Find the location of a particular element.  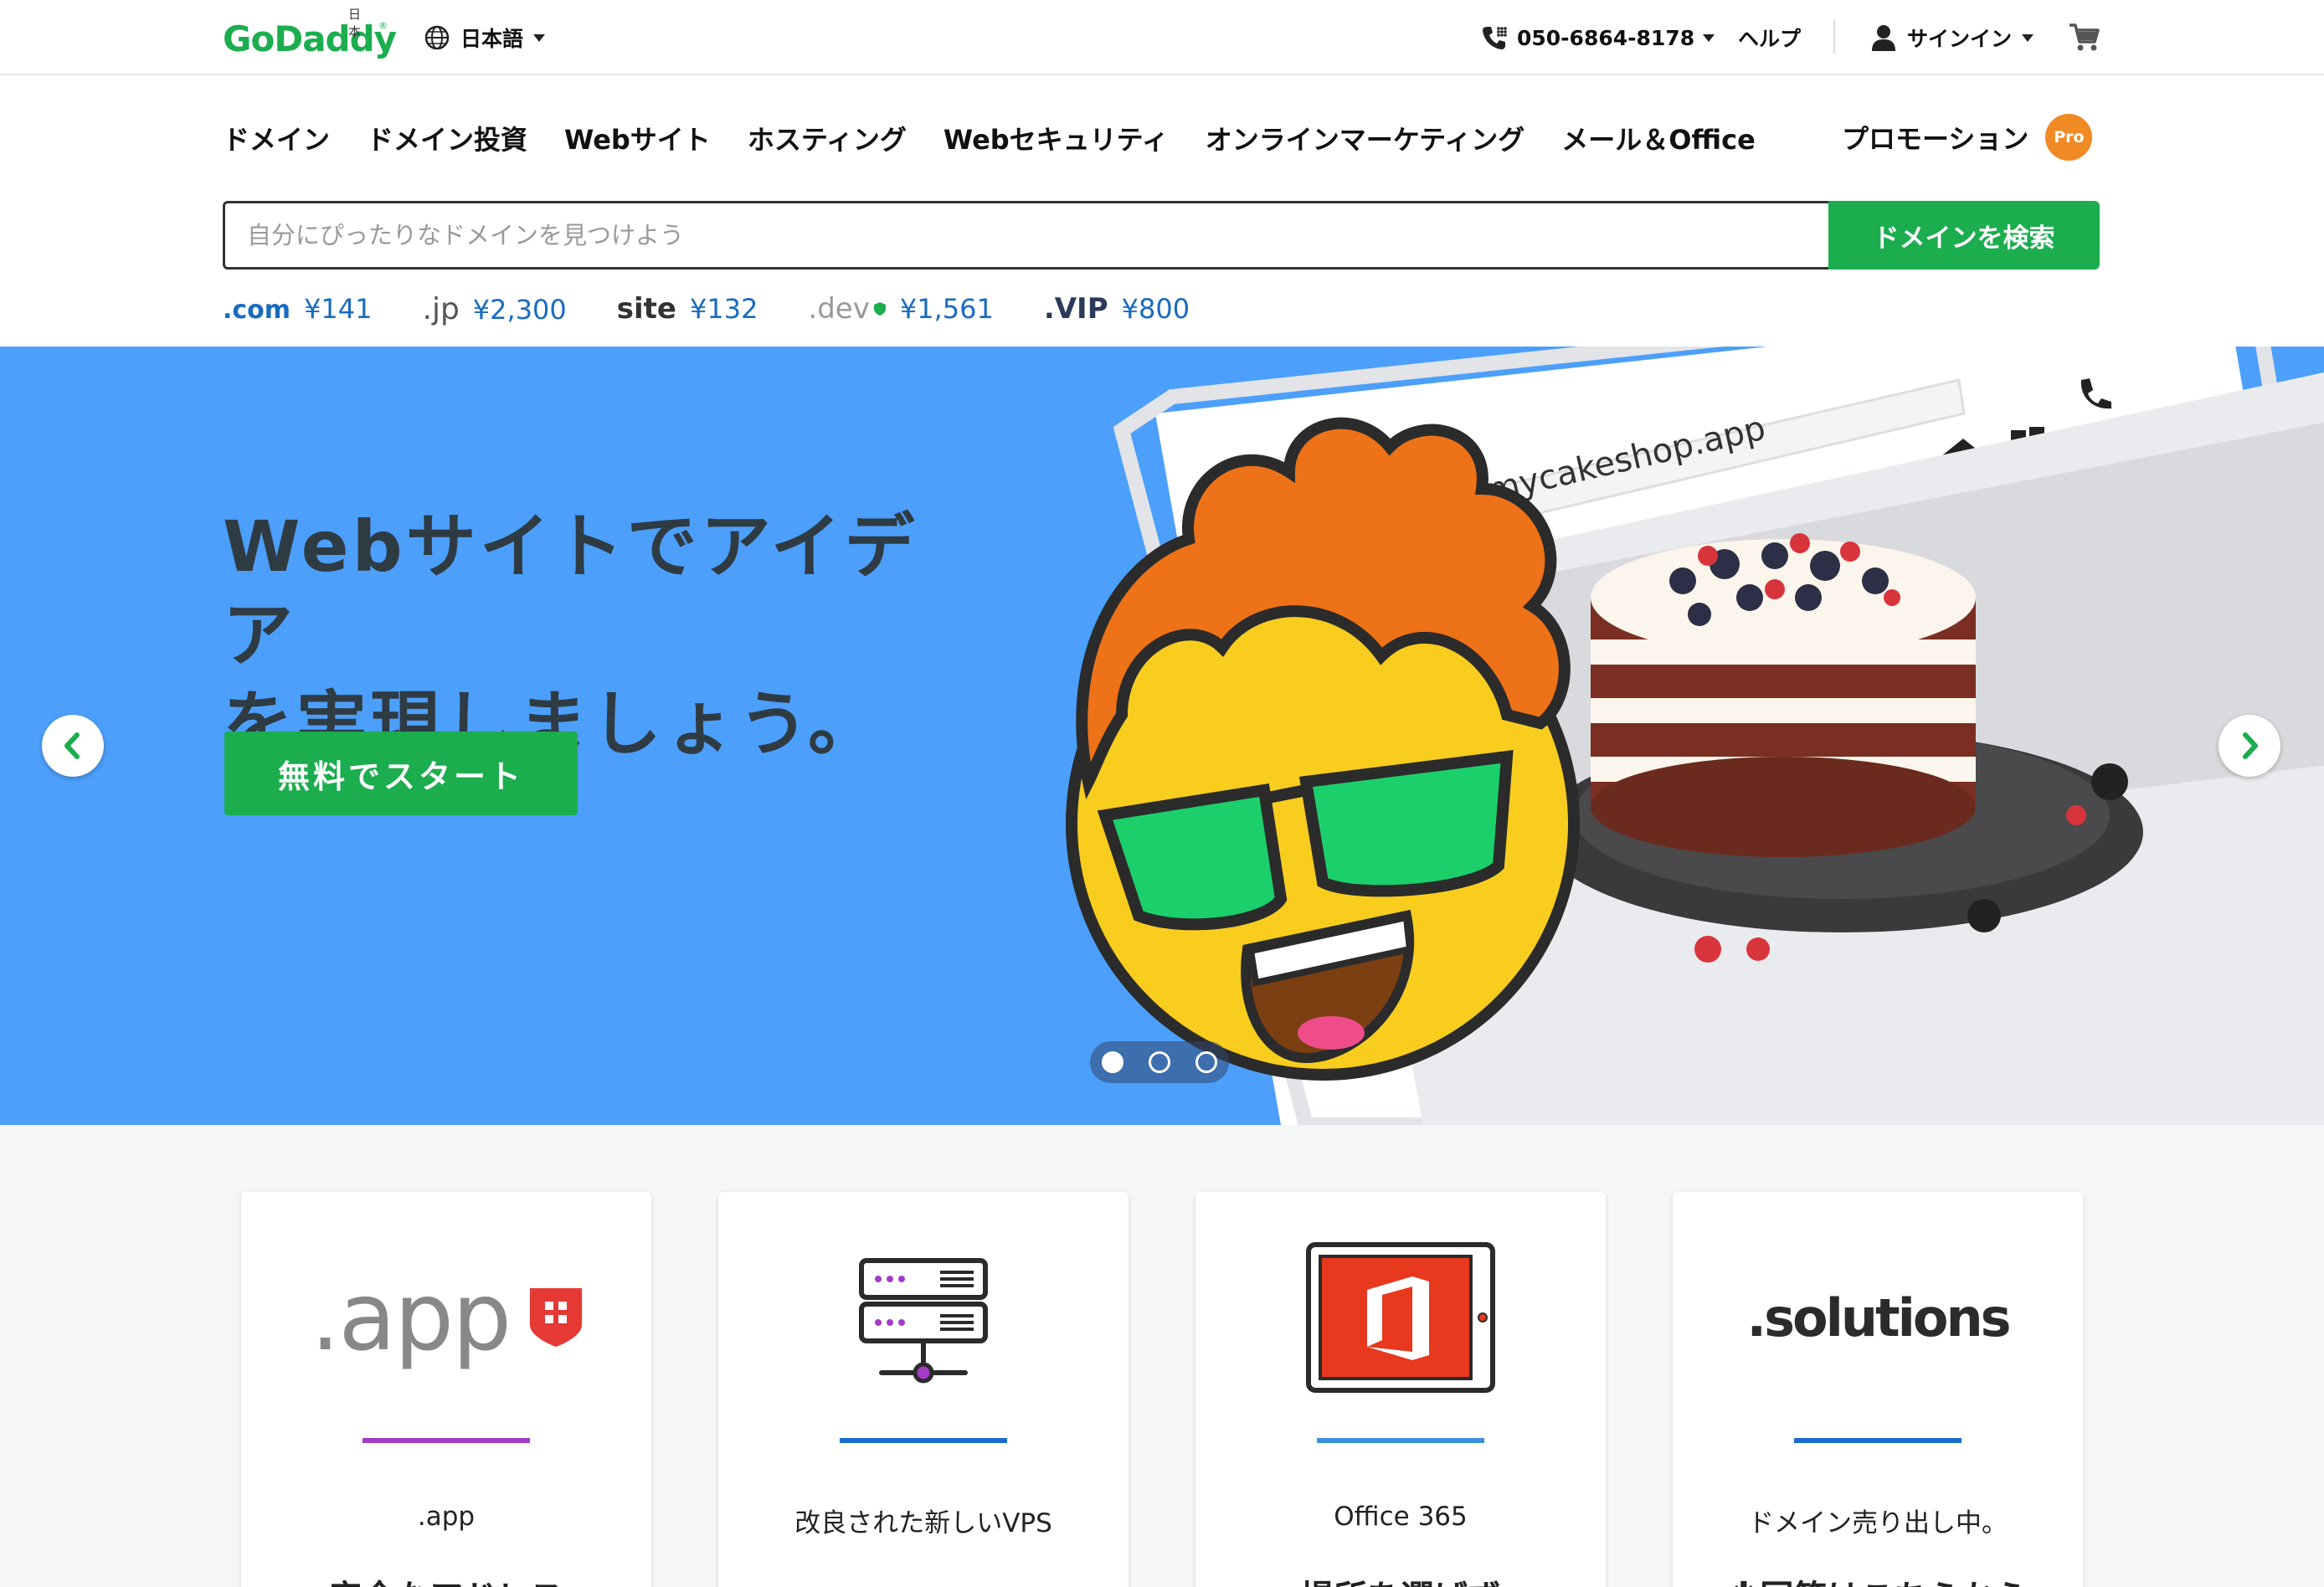

tld-price: ¥800 is located at coordinates (1155, 309).